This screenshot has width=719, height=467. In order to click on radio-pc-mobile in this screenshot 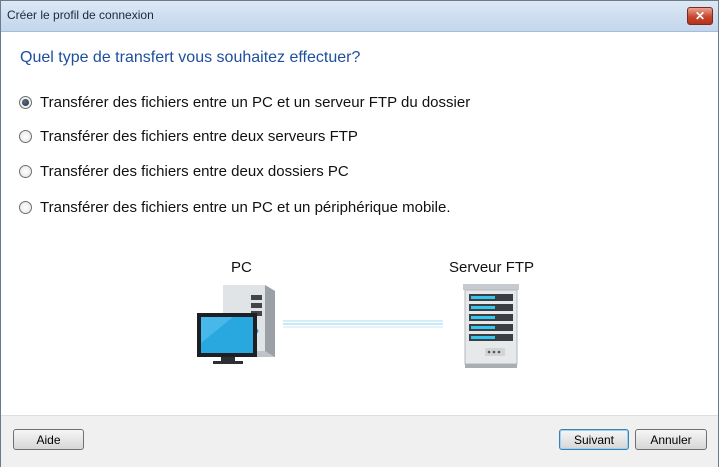, I will do `click(25, 207)`.